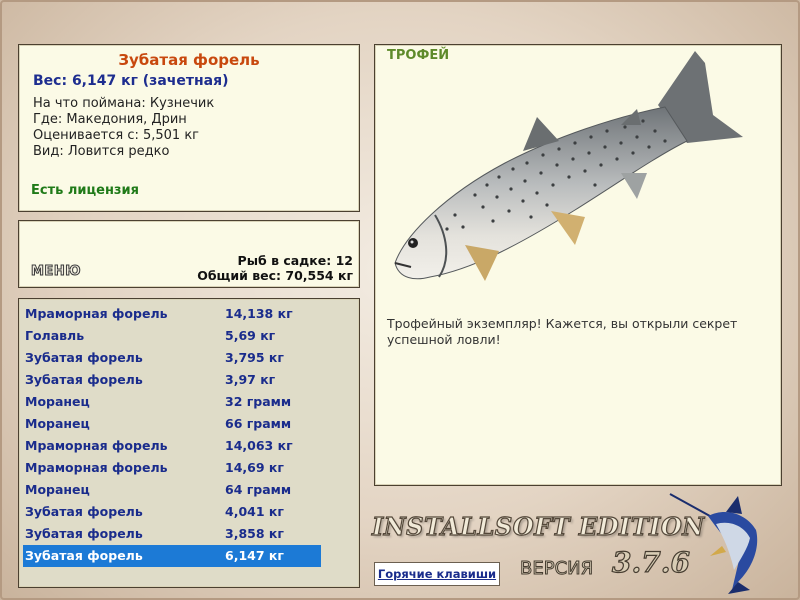  Describe the element at coordinates (85, 190) in the screenshot. I see `license-status: Есть лицензия` at that location.